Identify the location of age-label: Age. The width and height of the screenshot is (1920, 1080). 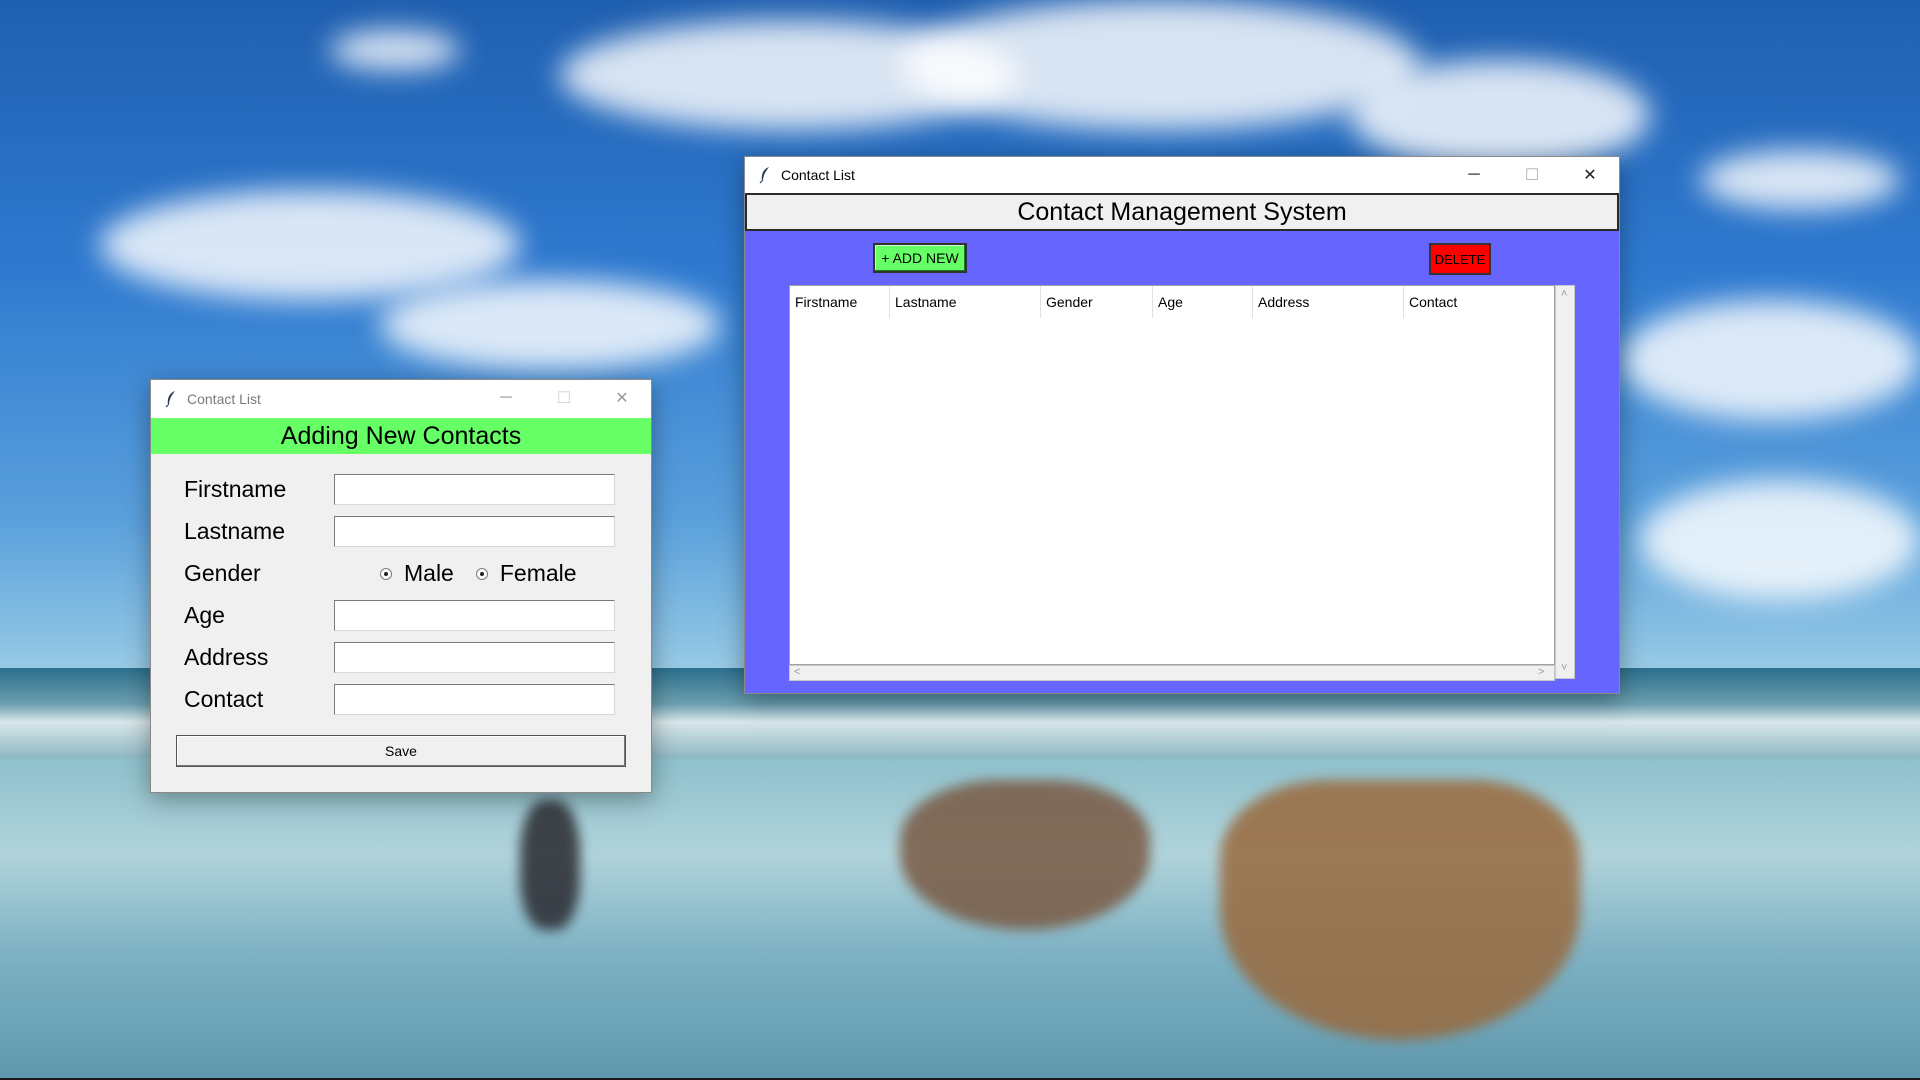
(204, 615).